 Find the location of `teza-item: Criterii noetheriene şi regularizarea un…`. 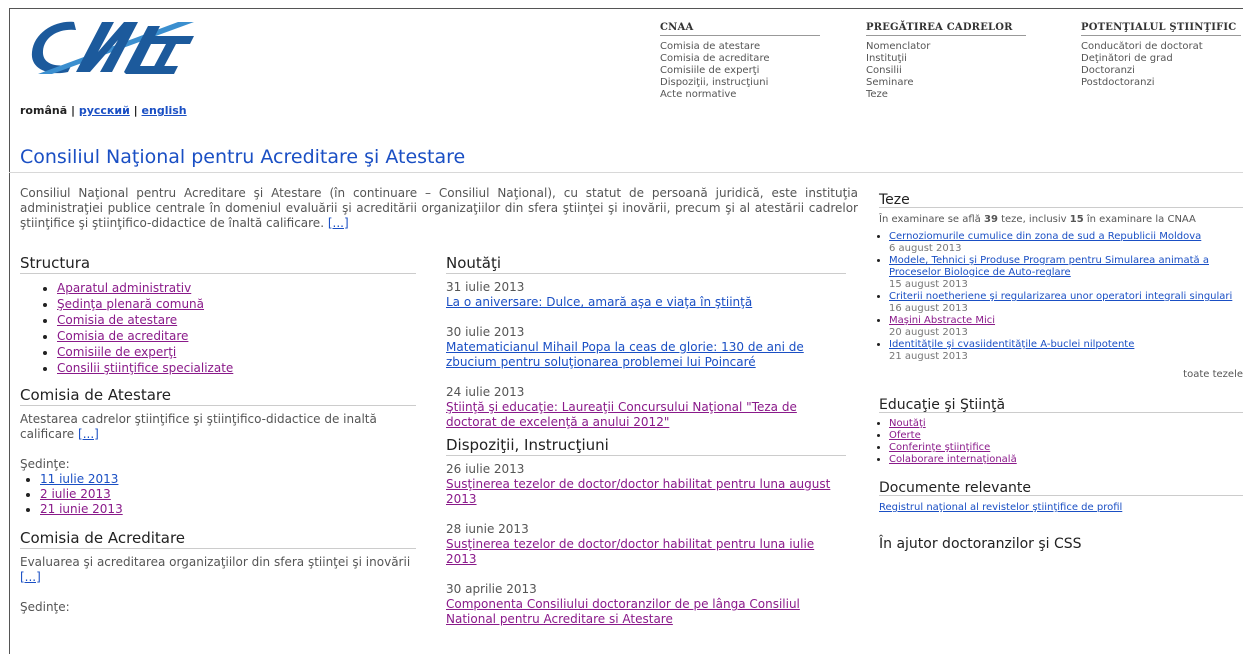

teza-item: Criterii noetheriene şi regularizarea un… is located at coordinates (1066, 303).